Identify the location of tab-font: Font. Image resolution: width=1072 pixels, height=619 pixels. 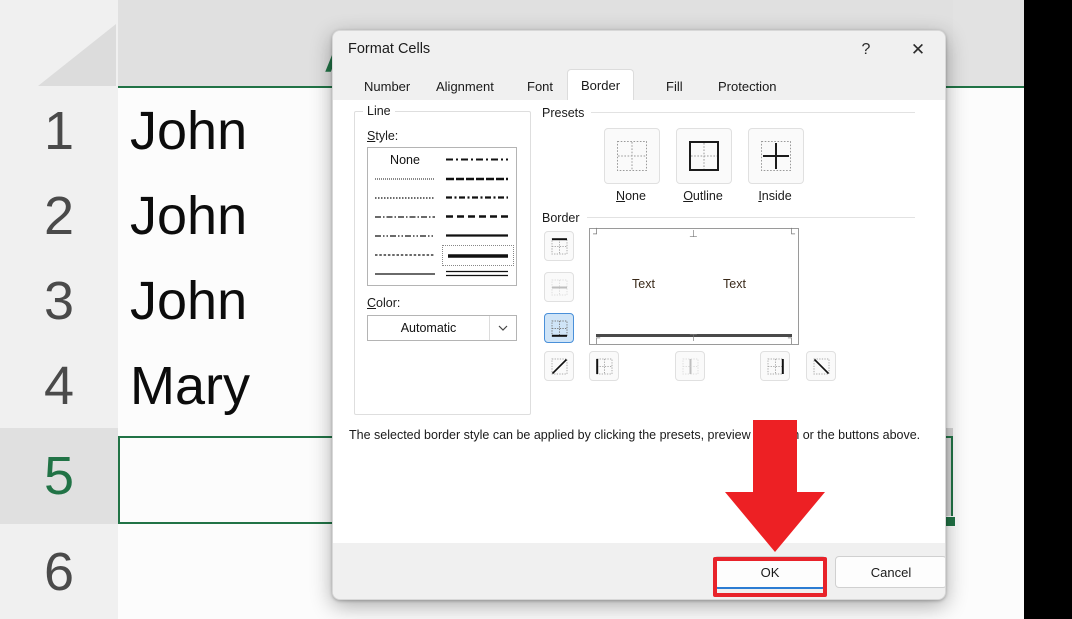
(540, 86).